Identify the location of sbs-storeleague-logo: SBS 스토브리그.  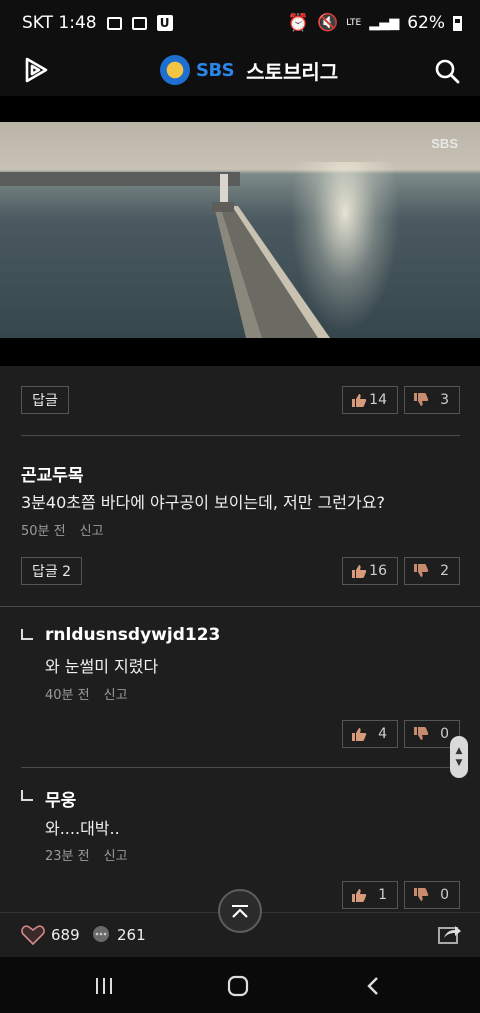
(249, 70).